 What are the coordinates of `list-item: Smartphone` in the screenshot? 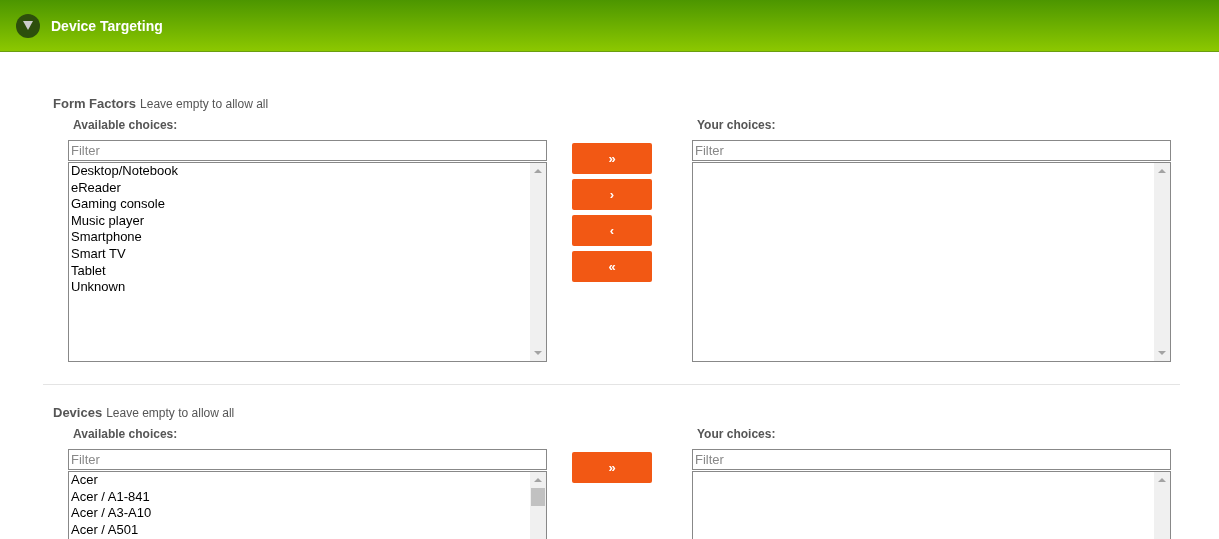 It's located at (299, 237).